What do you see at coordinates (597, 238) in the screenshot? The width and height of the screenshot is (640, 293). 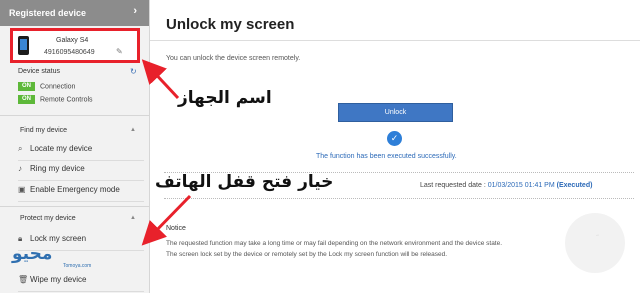 I see `bubble-mark: ˝` at bounding box center [597, 238].